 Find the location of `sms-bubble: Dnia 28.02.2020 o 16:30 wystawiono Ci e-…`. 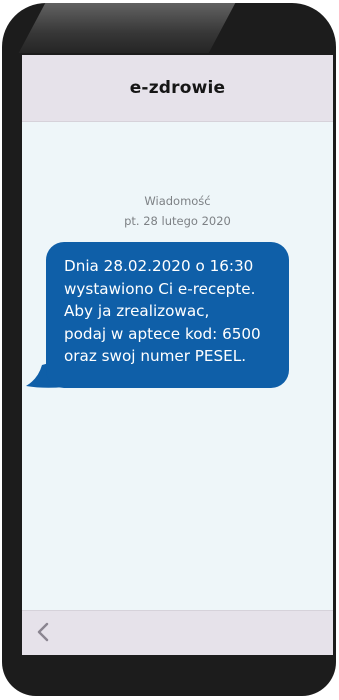

sms-bubble: Dnia 28.02.2020 o 16:30 wystawiono Ci e-… is located at coordinates (167, 315).